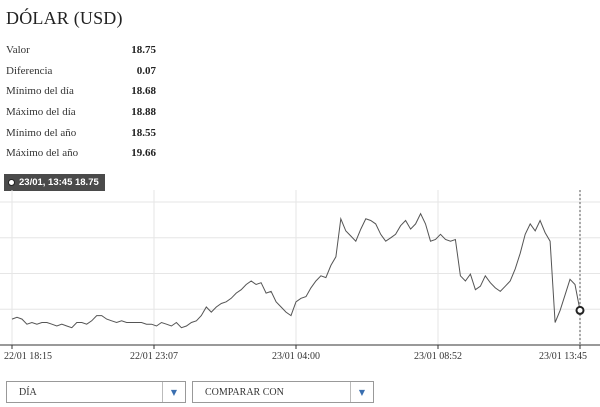 Image resolution: width=600 pixels, height=407 pixels. What do you see at coordinates (29, 70) in the screenshot?
I see `stat-label: Diferencia` at bounding box center [29, 70].